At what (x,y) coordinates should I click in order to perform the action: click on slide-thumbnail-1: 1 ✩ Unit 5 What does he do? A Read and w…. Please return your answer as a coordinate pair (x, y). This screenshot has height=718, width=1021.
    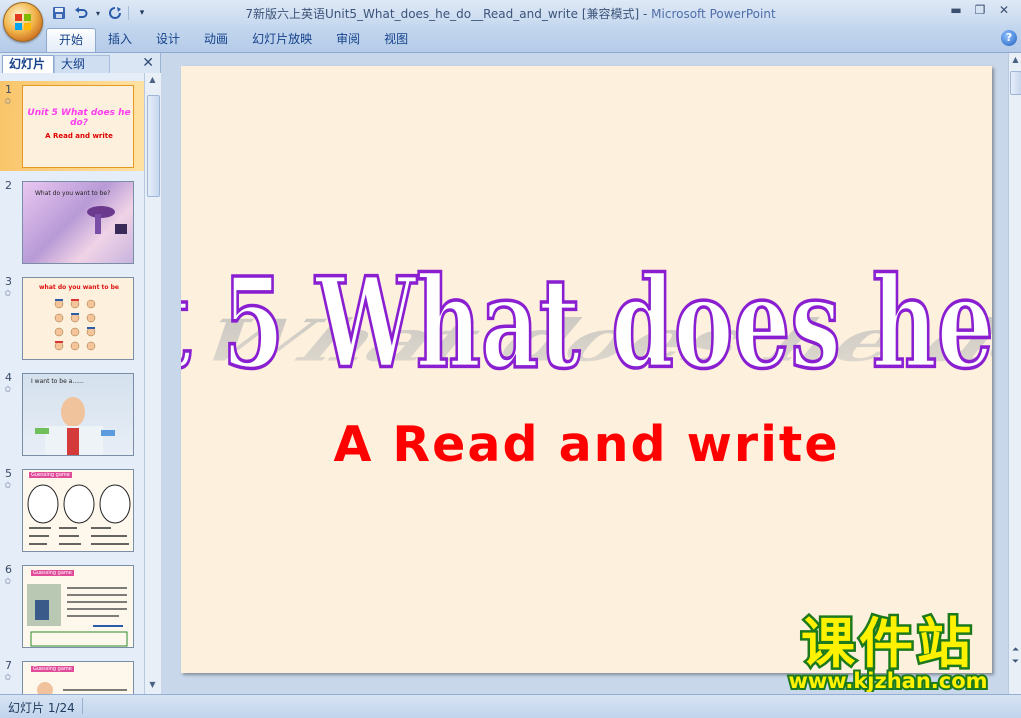
    Looking at the image, I should click on (72, 126).